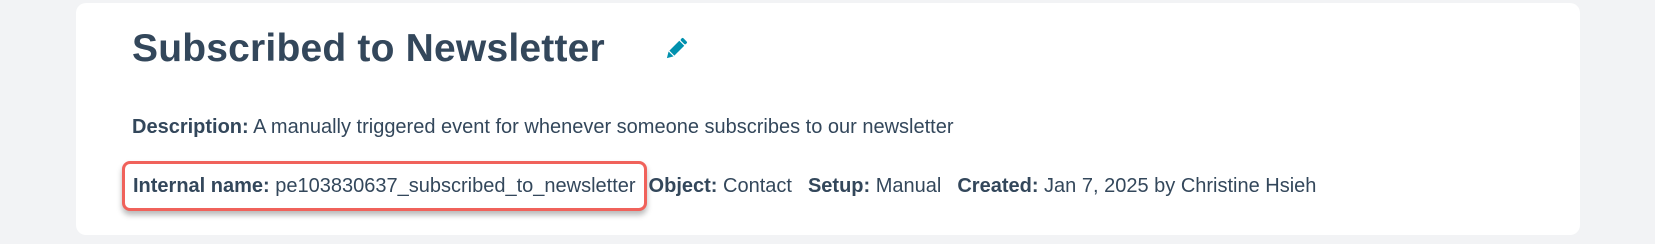 The height and width of the screenshot is (244, 1655). What do you see at coordinates (839, 186) in the screenshot?
I see `setup-label: Setup:` at bounding box center [839, 186].